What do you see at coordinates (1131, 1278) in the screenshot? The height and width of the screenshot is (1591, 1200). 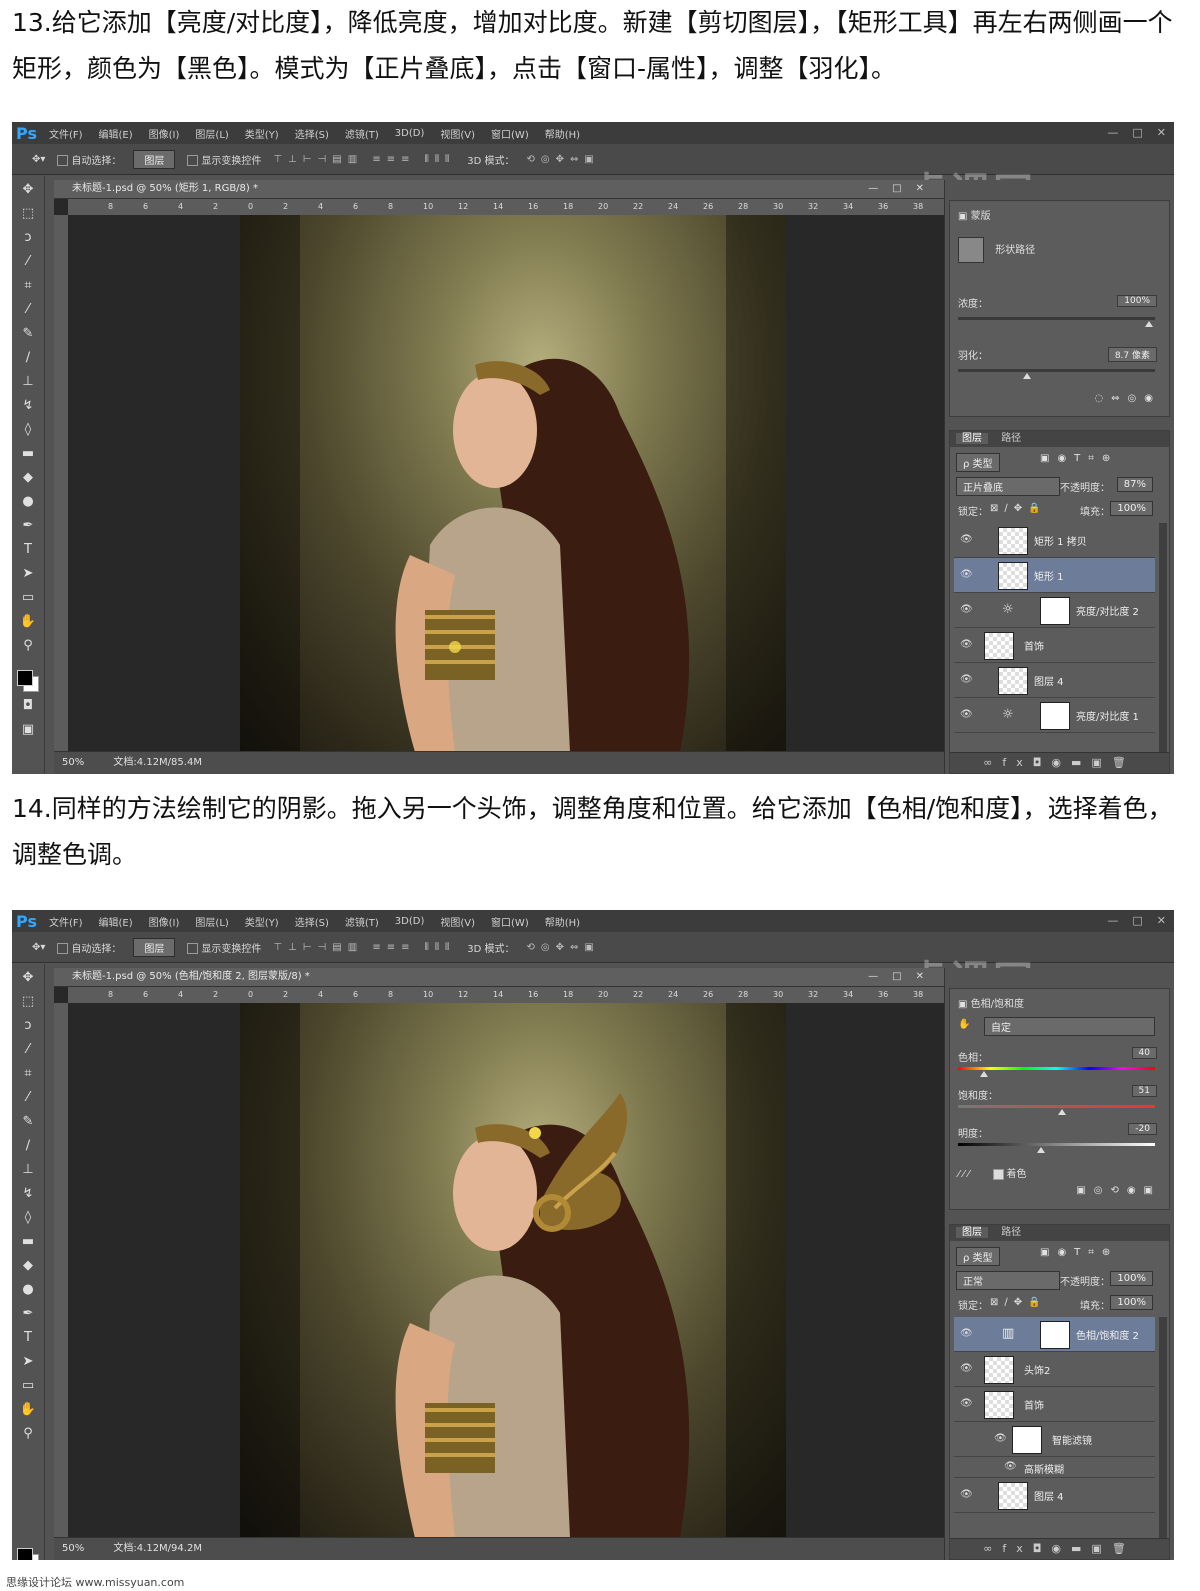 I see `opacity-input: 100%` at bounding box center [1131, 1278].